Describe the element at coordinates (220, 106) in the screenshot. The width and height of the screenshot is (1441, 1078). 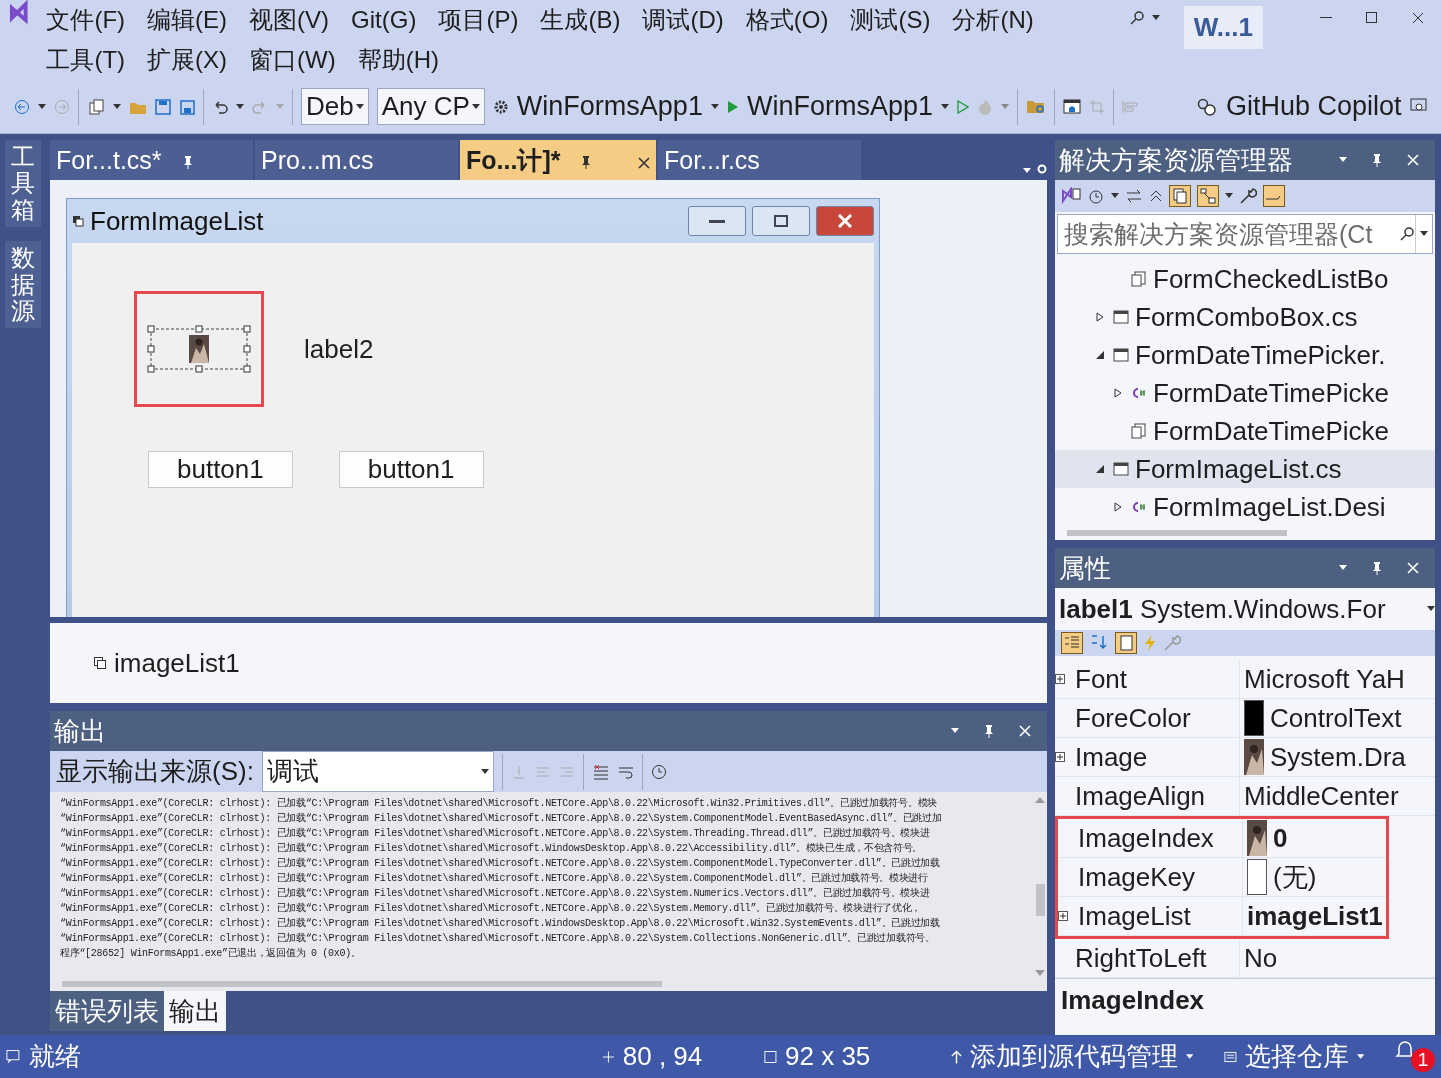
I see `undo-icon` at that location.